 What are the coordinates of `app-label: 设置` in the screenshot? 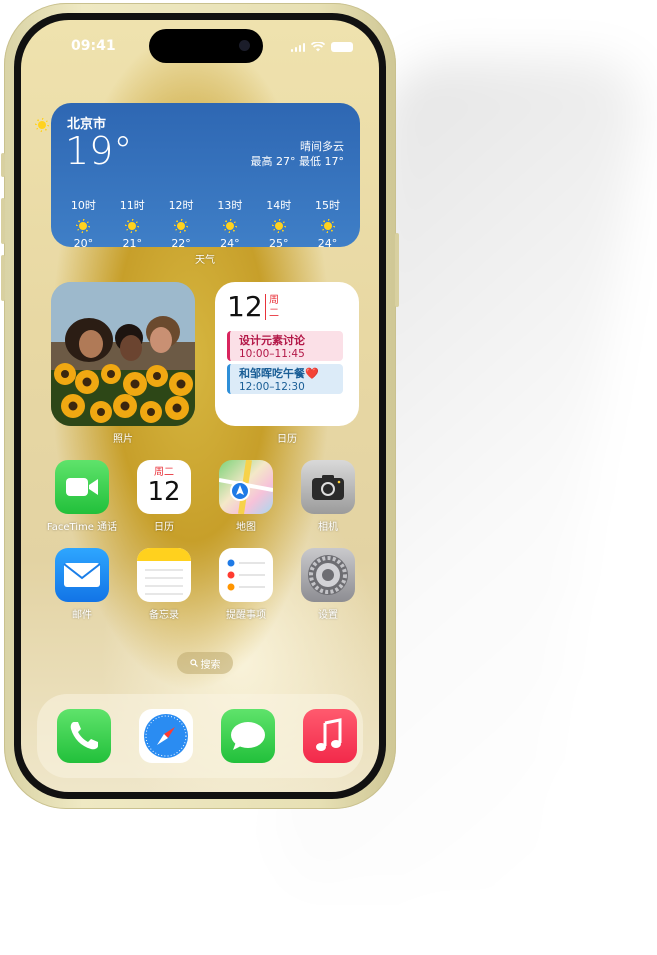 It's located at (328, 615).